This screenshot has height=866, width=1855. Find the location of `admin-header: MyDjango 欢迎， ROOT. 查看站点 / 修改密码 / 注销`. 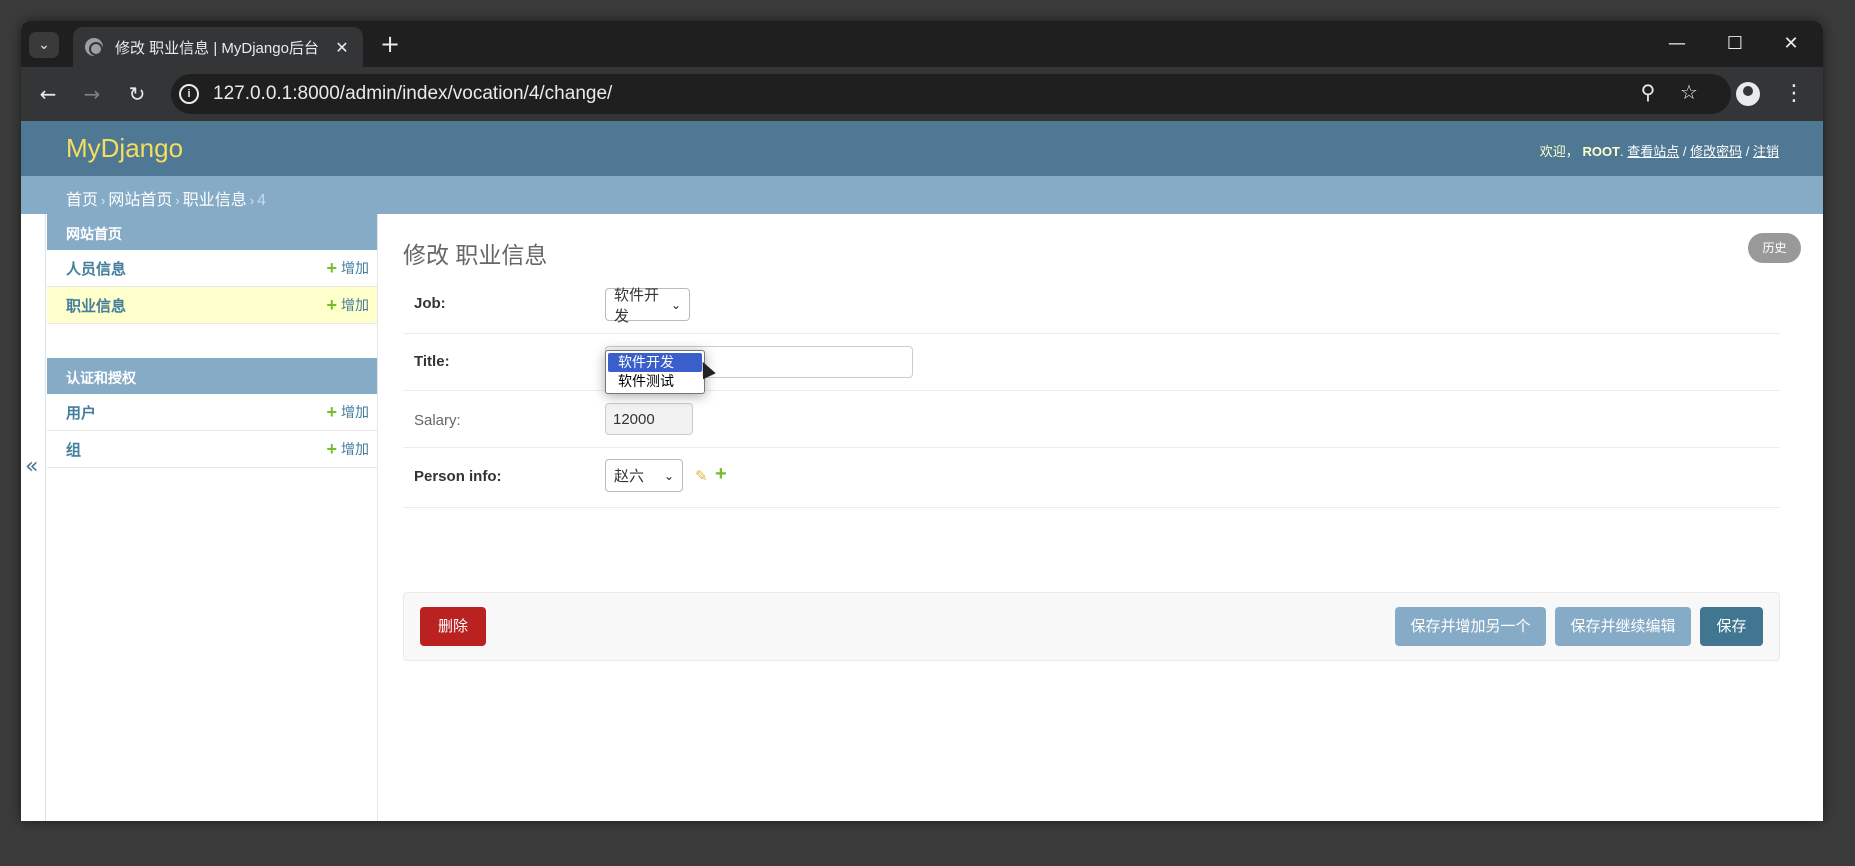

admin-header: MyDjango 欢迎， ROOT. 查看站点 / 修改密码 / 注销 is located at coordinates (922, 148).